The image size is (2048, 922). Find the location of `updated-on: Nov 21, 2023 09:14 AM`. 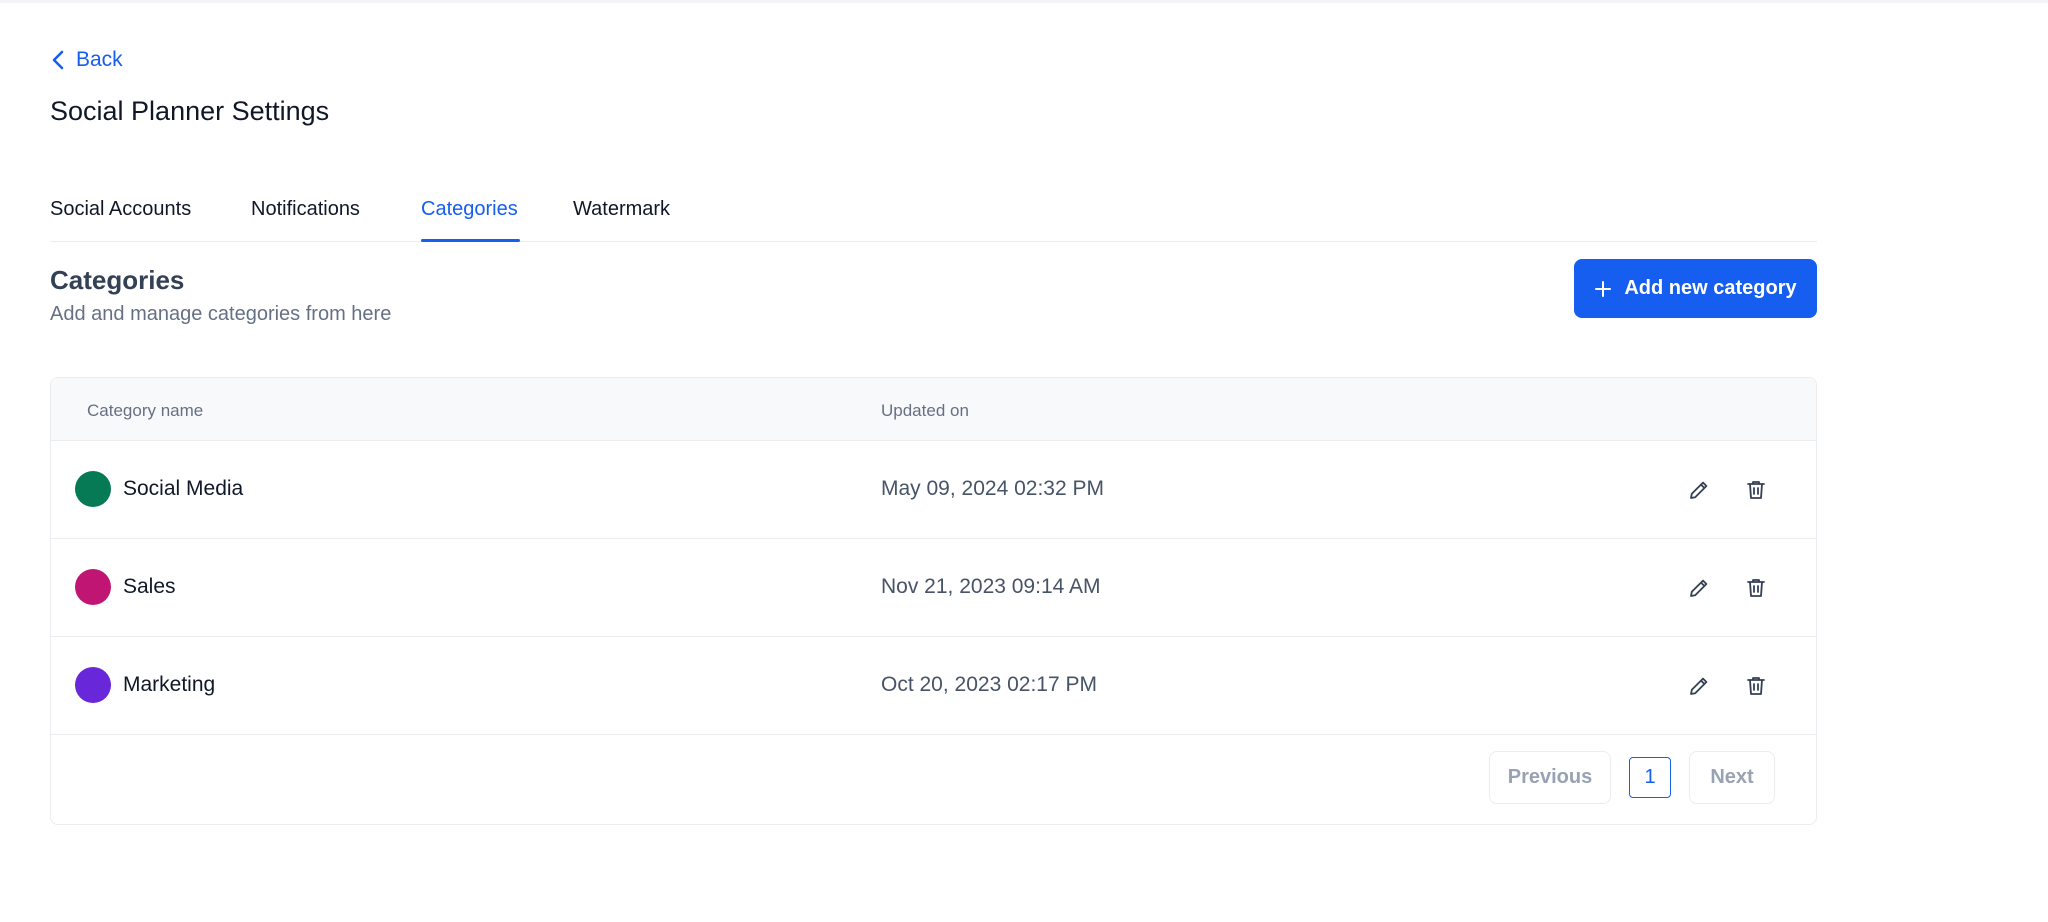

updated-on: Nov 21, 2023 09:14 AM is located at coordinates (991, 586).